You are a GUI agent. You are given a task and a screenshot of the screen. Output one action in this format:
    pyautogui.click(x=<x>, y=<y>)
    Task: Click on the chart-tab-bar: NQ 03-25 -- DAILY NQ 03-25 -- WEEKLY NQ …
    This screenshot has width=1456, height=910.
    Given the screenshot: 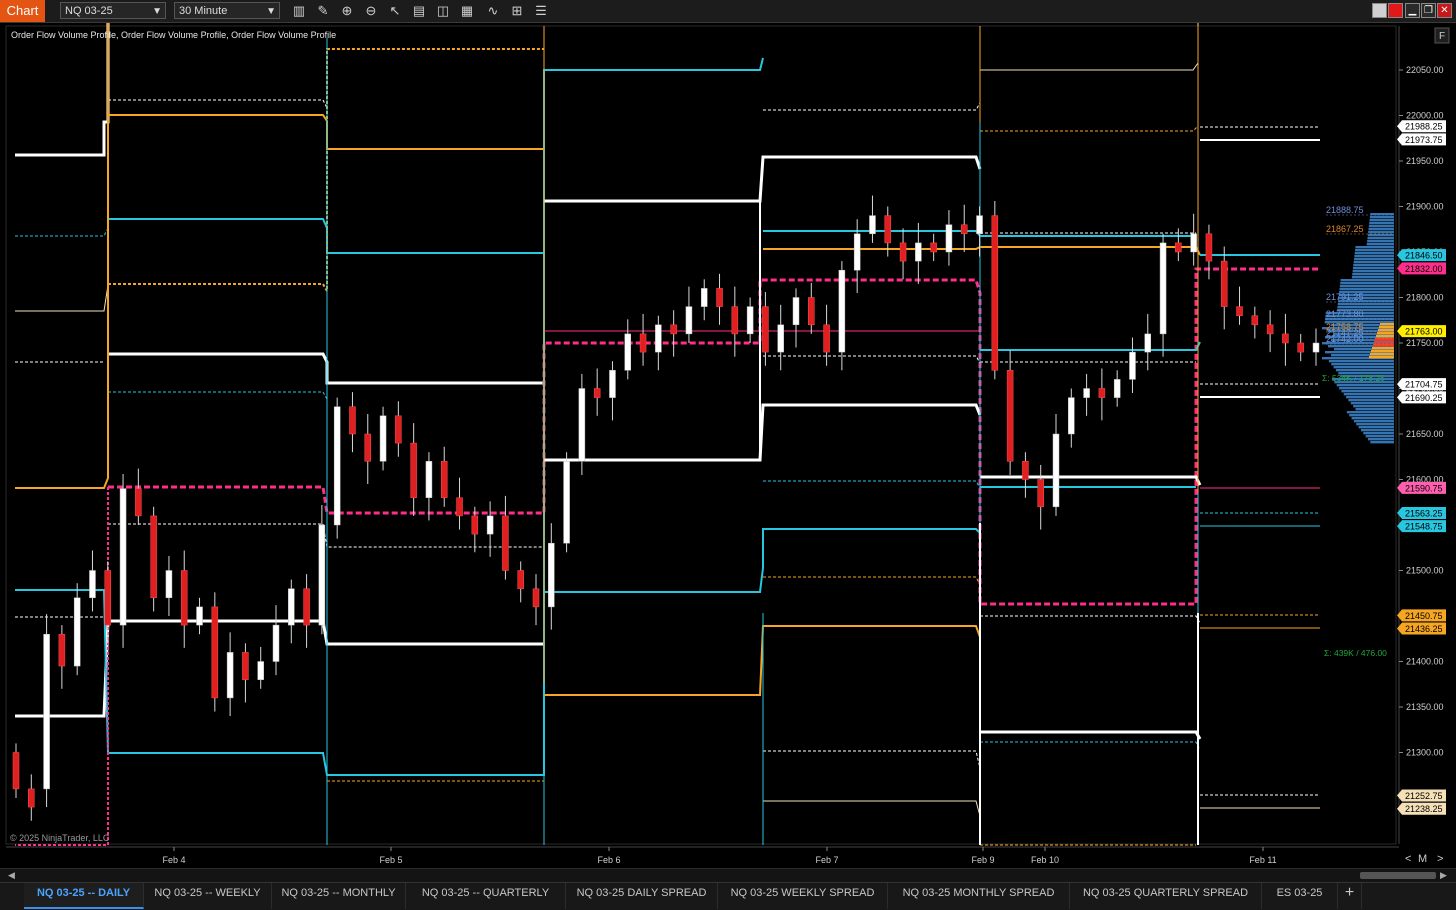 What is the action you would take?
    pyautogui.click(x=728, y=896)
    